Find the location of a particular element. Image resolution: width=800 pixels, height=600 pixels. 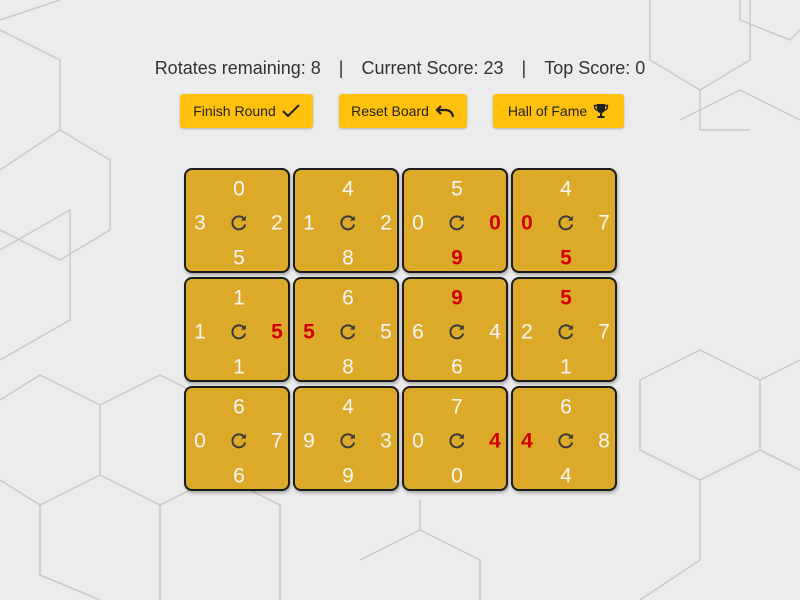

undo-icon is located at coordinates (445, 111).